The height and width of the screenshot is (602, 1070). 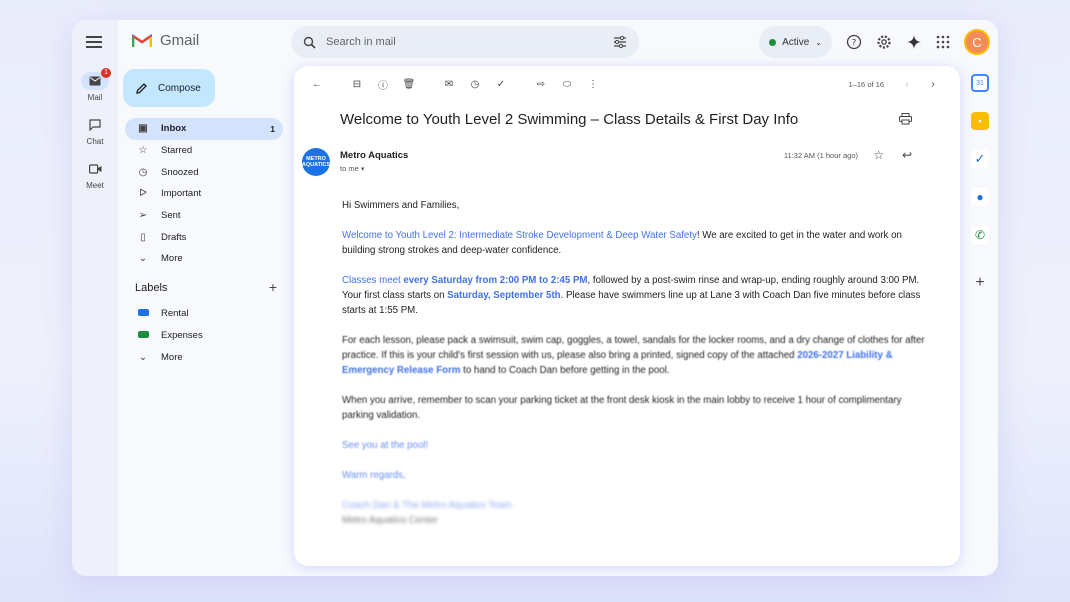 I want to click on contacts-icon: ●, so click(x=980, y=197).